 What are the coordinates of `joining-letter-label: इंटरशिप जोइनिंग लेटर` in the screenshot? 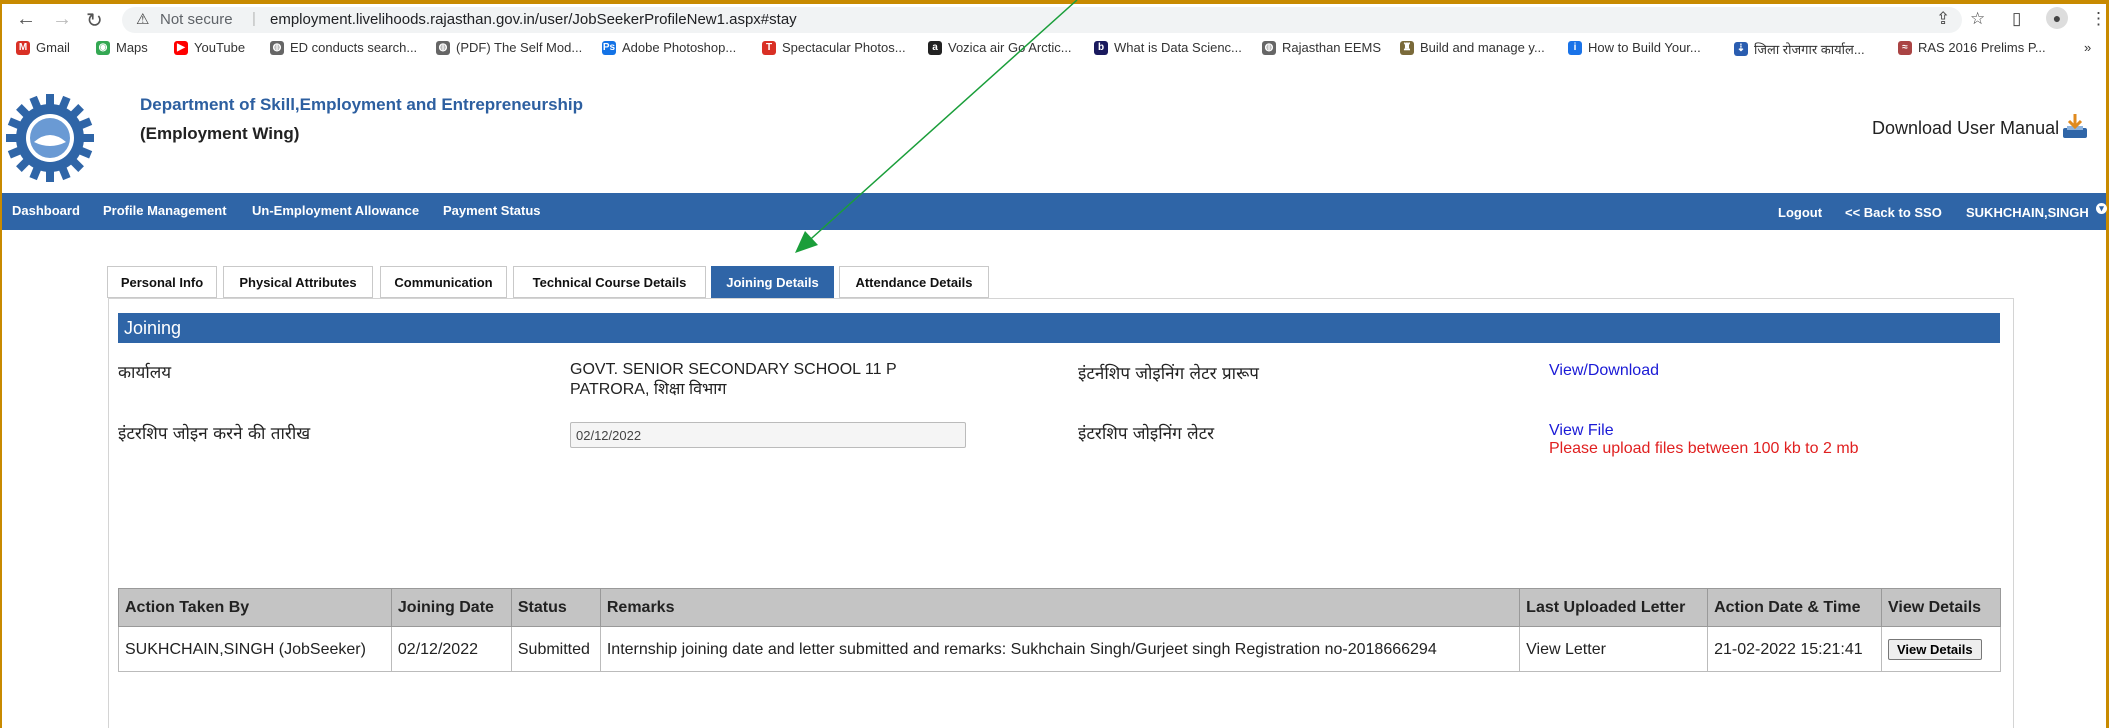 It's located at (1146, 434).